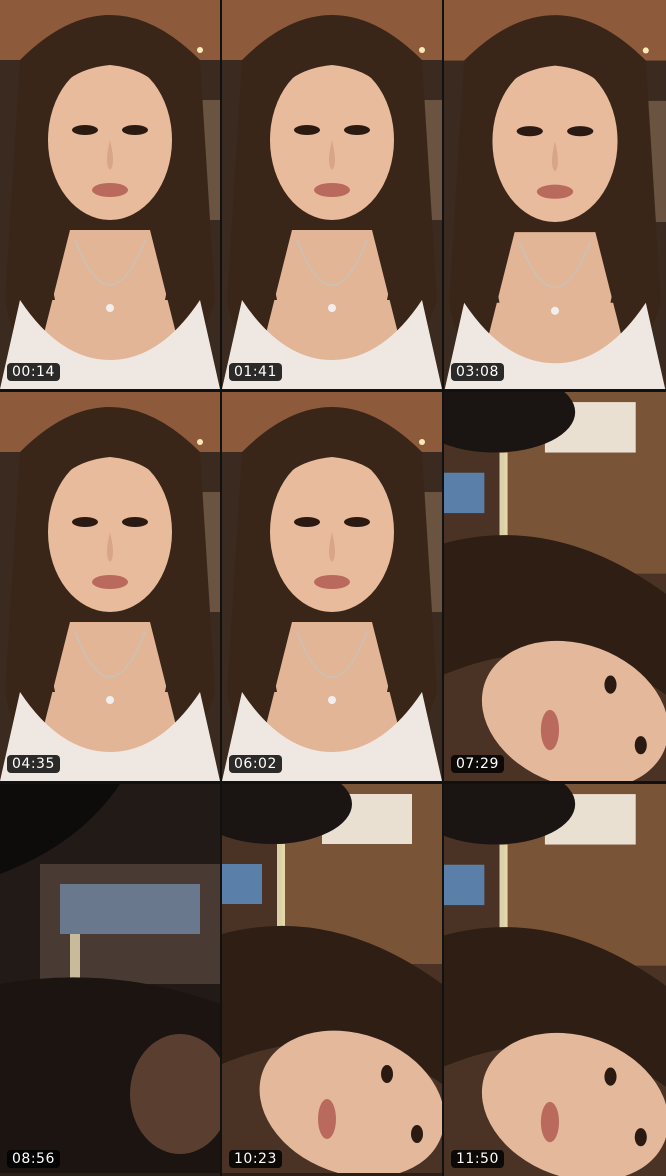 This screenshot has height=1176, width=666. Describe the element at coordinates (477, 372) in the screenshot. I see `timestamp-badge: 03:08` at that location.